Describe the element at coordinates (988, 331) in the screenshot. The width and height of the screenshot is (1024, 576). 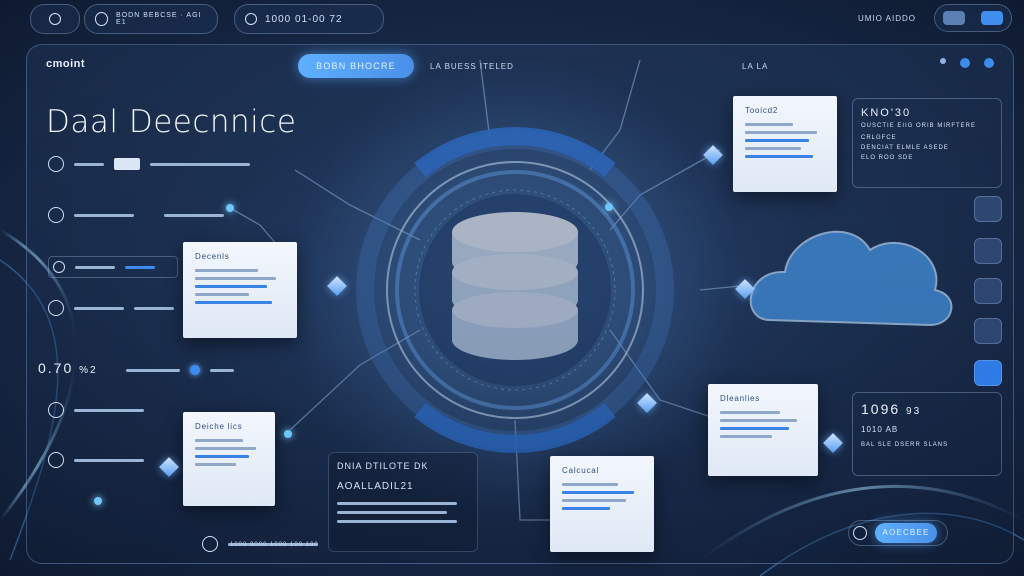
I see `side-action-user` at that location.